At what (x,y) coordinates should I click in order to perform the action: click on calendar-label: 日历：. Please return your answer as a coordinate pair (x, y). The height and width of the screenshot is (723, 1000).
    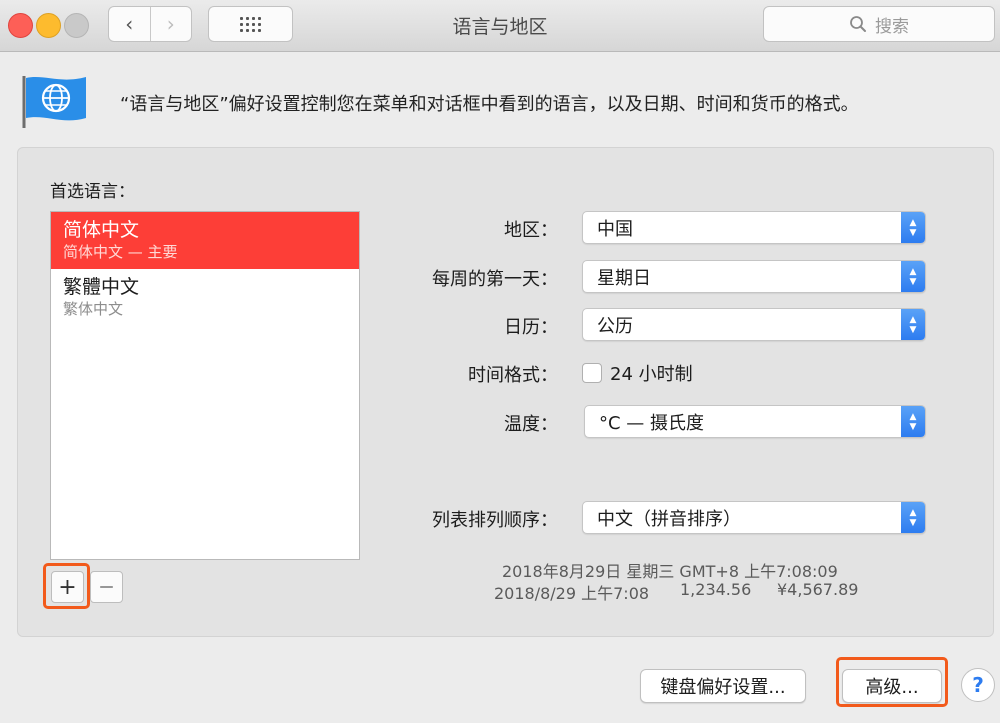
    Looking at the image, I should click on (531, 327).